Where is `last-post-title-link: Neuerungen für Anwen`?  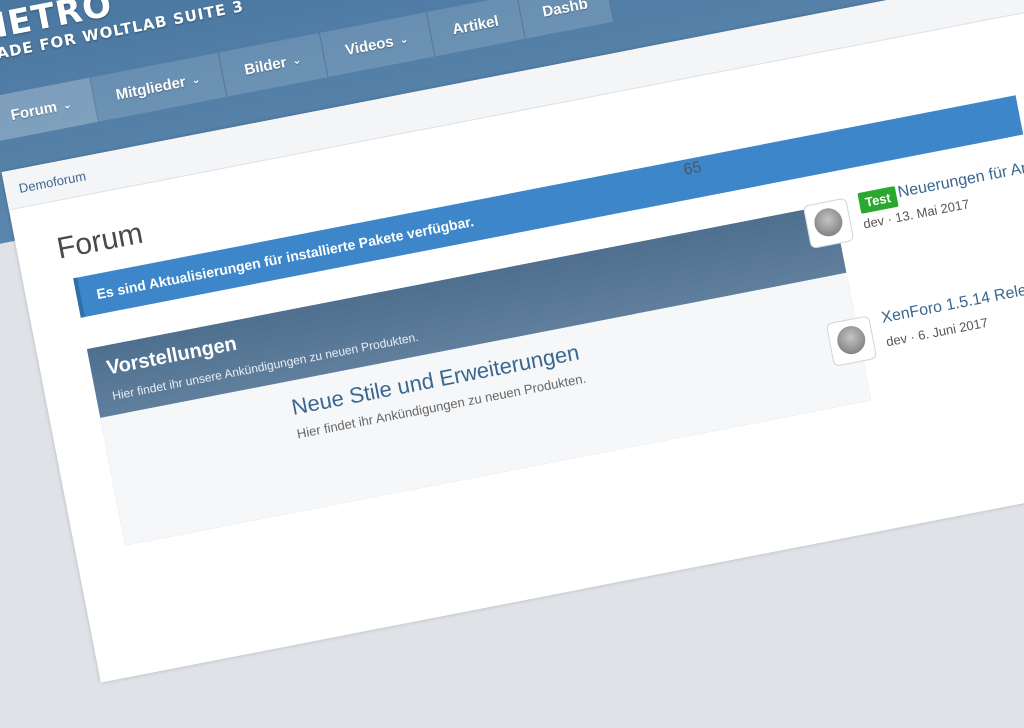
last-post-title-link: Neuerungen für Anwen is located at coordinates (960, 177).